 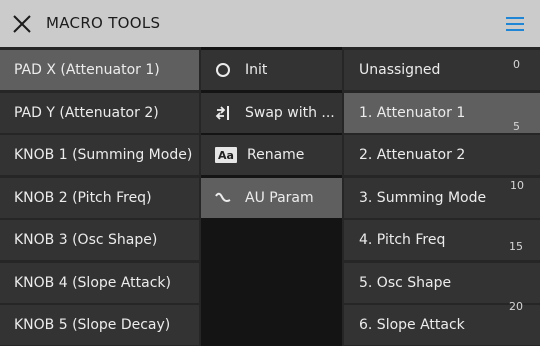 I want to click on close-icon, so click(x=22, y=24).